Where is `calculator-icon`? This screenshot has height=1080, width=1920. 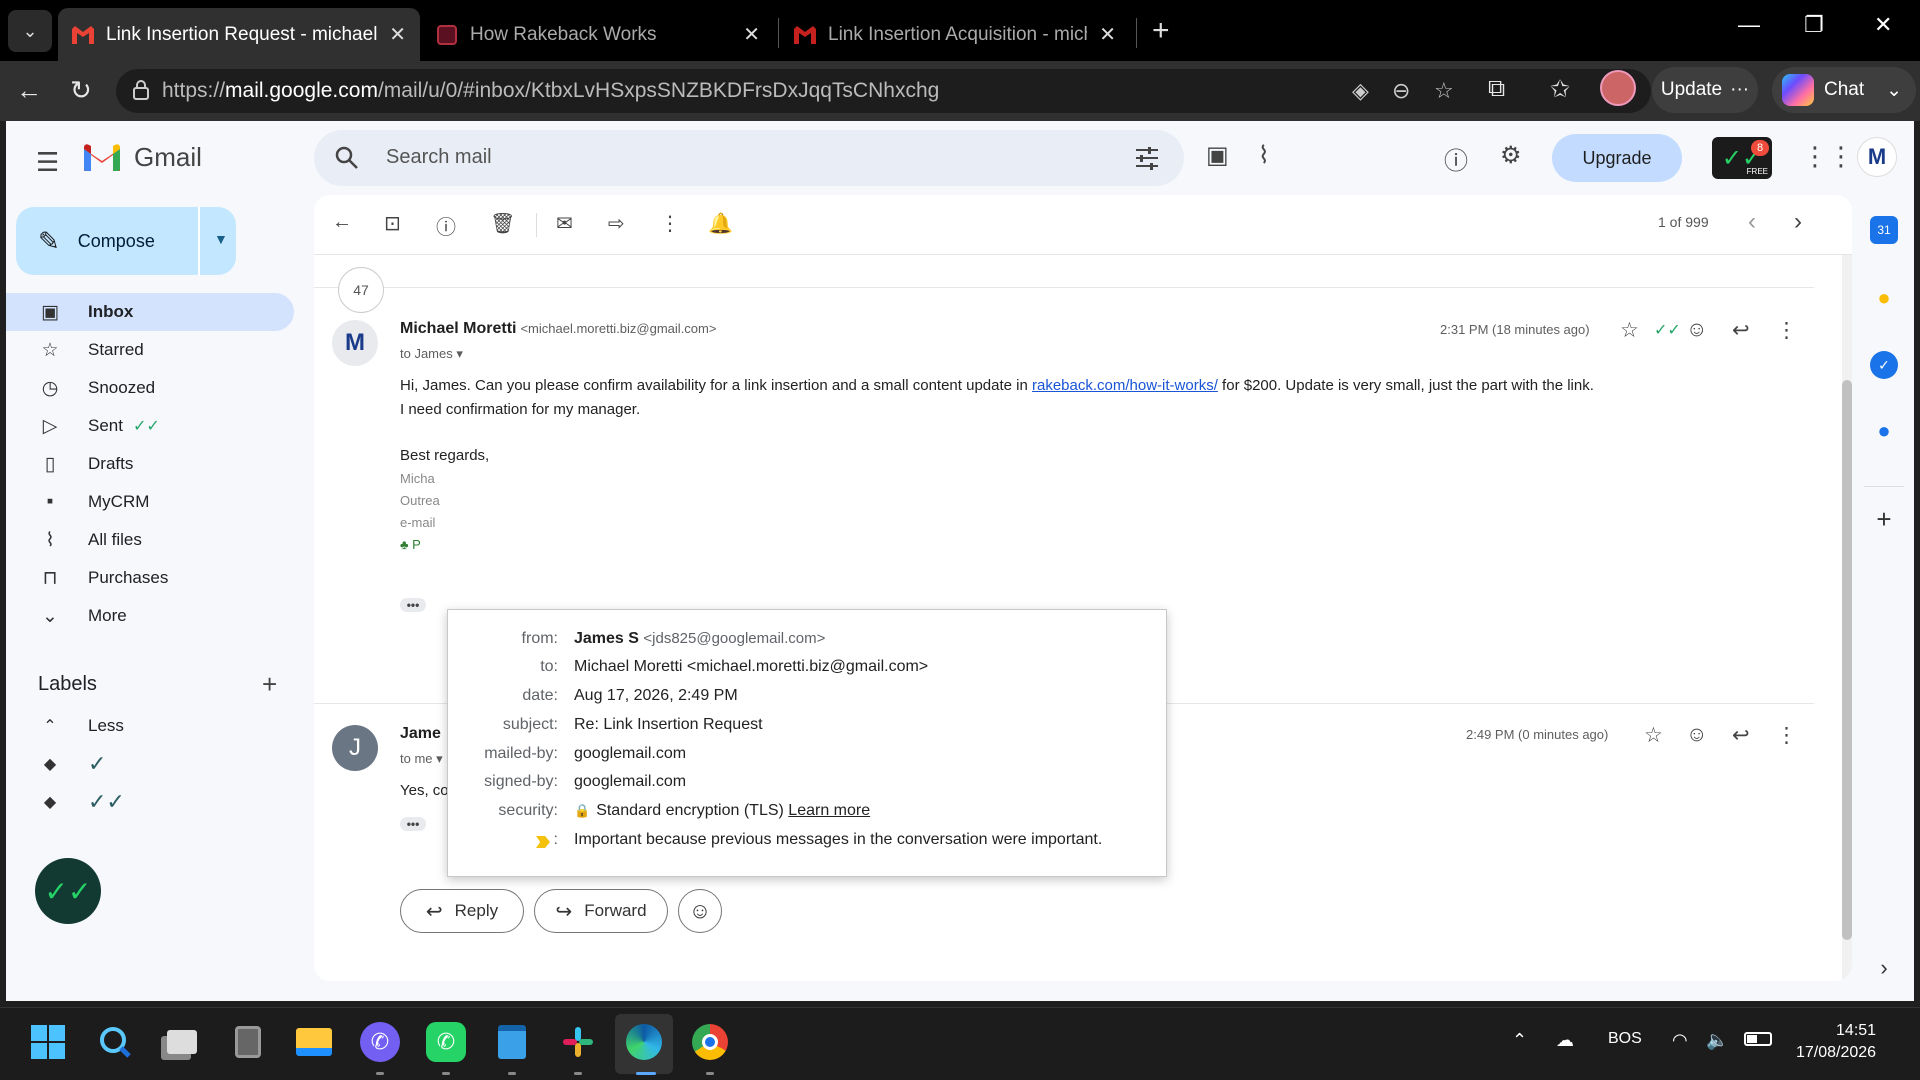
calculator-icon is located at coordinates (248, 1042).